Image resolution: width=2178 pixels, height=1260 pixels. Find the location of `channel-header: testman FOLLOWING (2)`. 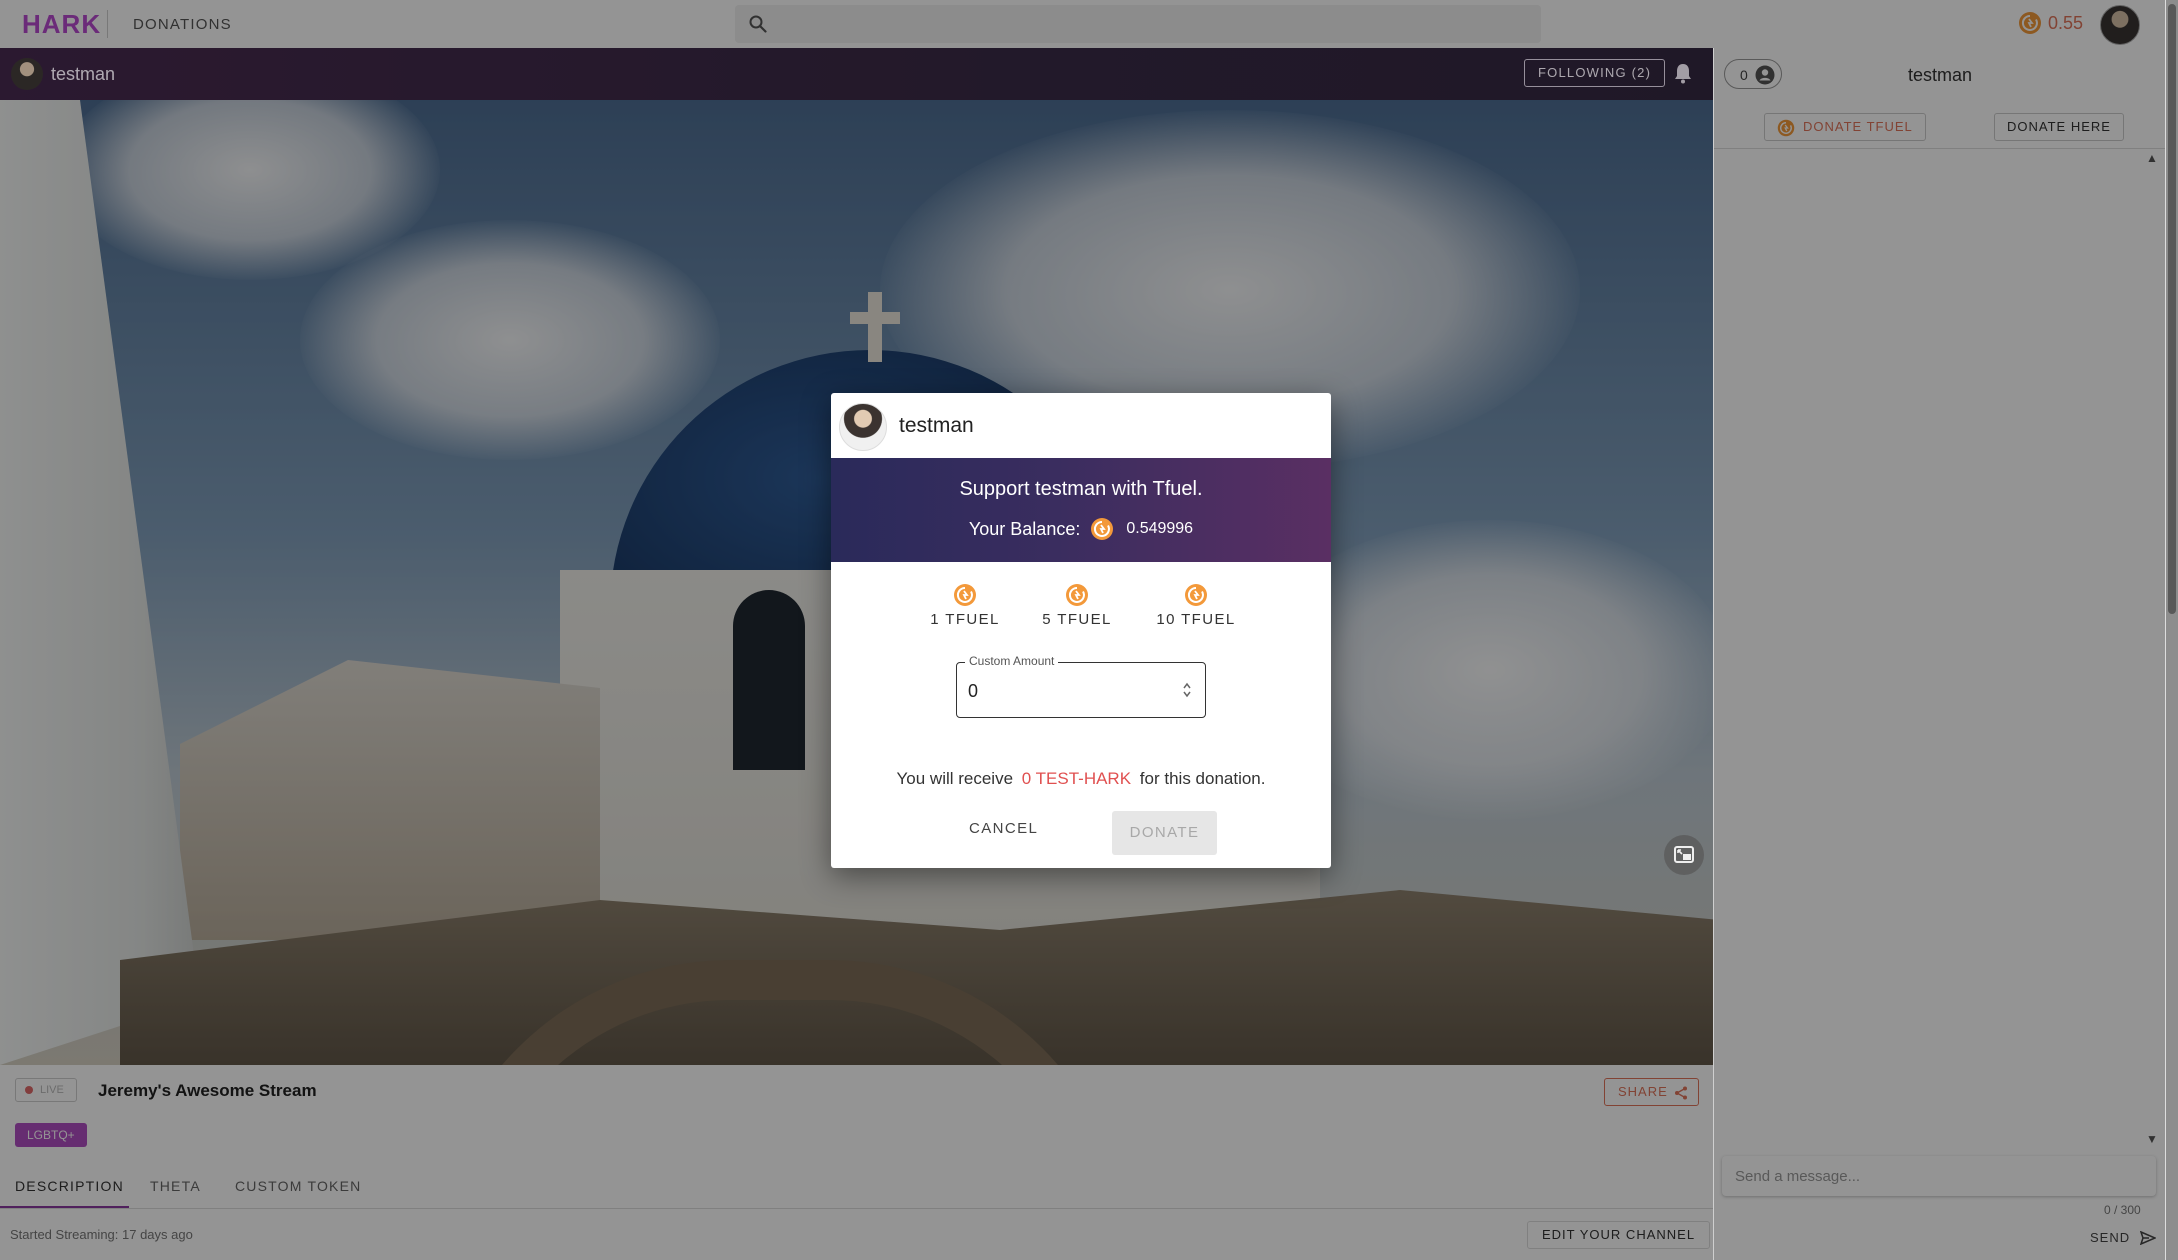

channel-header: testman FOLLOWING (2) is located at coordinates (856, 74).